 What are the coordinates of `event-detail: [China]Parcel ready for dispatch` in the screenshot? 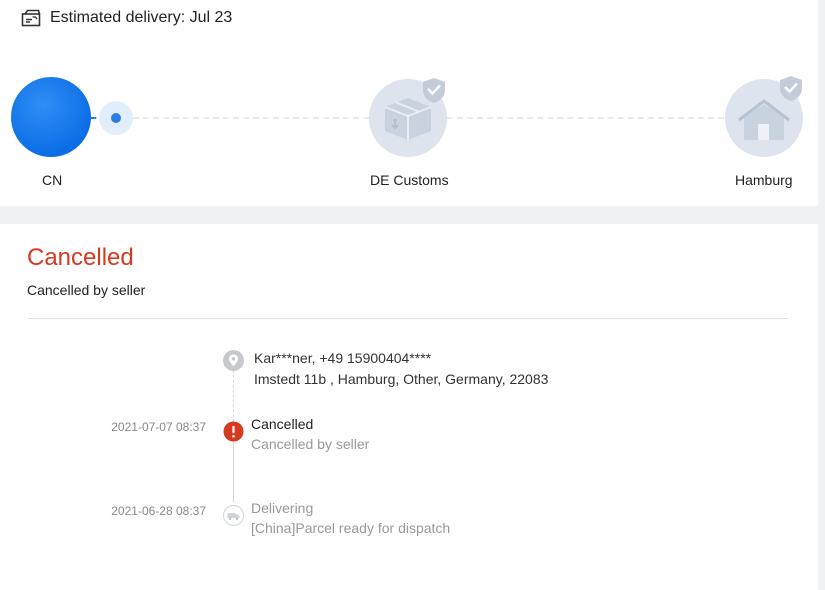 It's located at (351, 528).